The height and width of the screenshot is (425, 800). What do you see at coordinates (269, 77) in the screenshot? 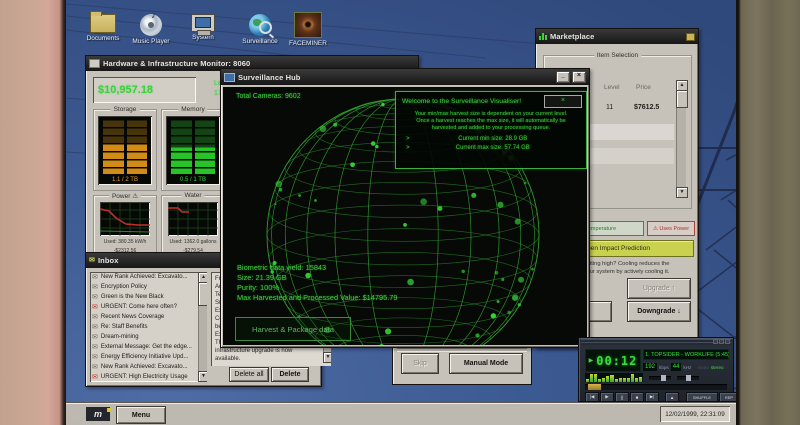
I see `window-title: Surveillance Hub` at bounding box center [269, 77].